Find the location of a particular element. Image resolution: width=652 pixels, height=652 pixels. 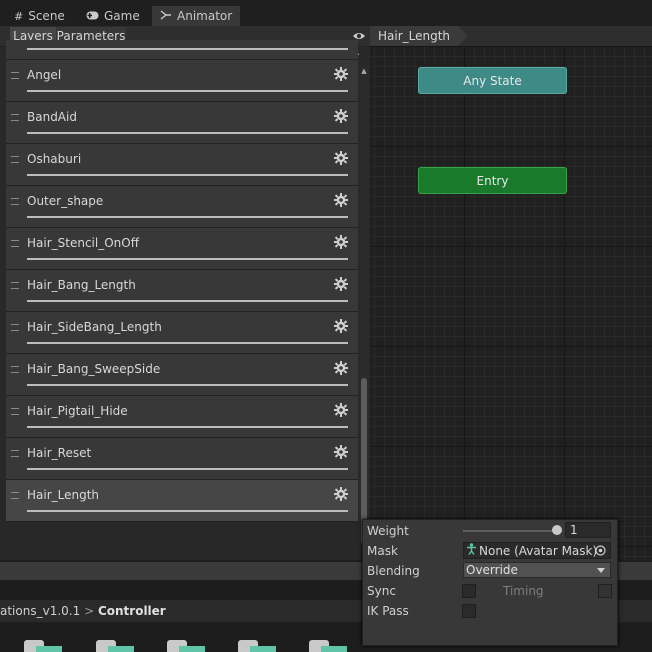

layer-row: Hair_Bang_SweepSide is located at coordinates (182, 375).